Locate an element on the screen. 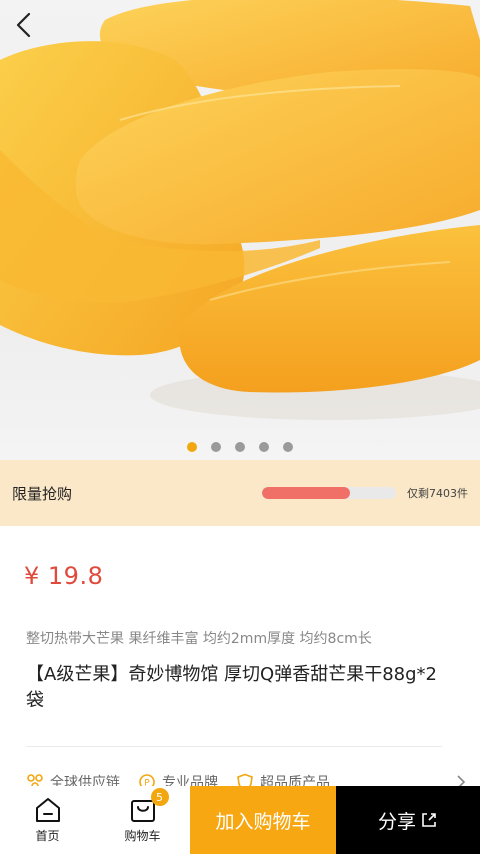 This screenshot has height=854, width=480. home-icon is located at coordinates (47, 809).